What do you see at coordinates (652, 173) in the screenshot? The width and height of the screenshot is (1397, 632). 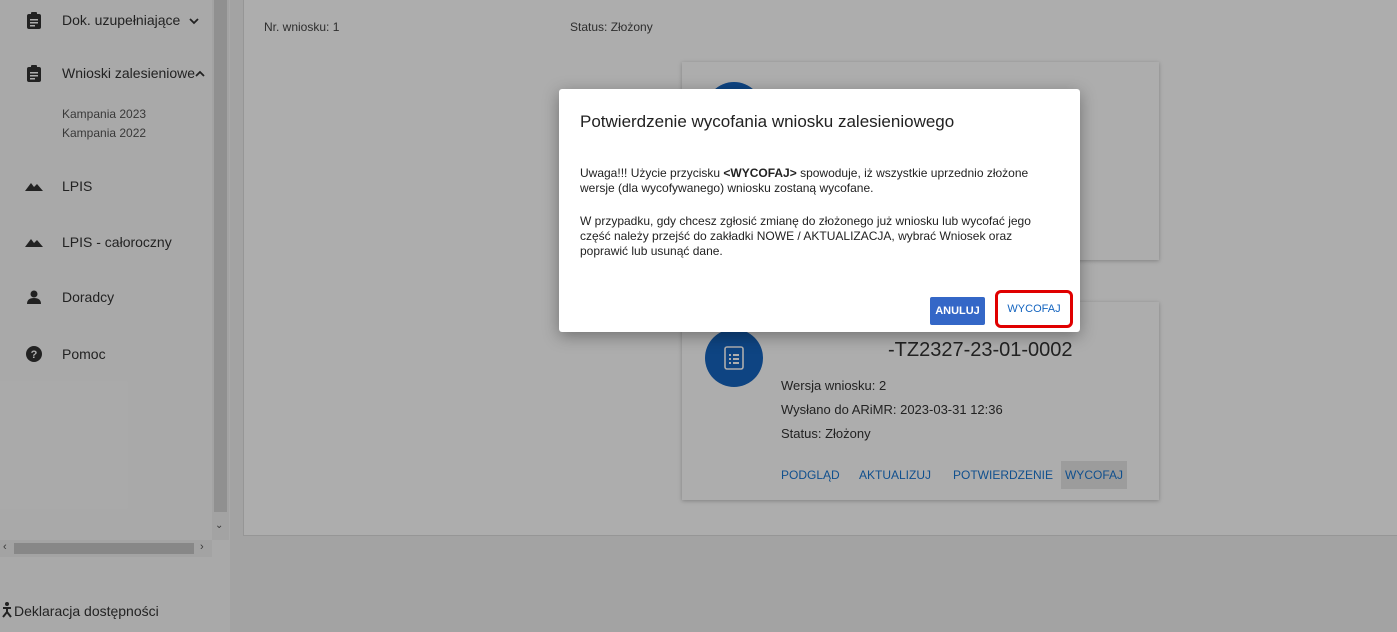 I see `warning-text-start: Uwaga!!! Użycie przycisku` at bounding box center [652, 173].